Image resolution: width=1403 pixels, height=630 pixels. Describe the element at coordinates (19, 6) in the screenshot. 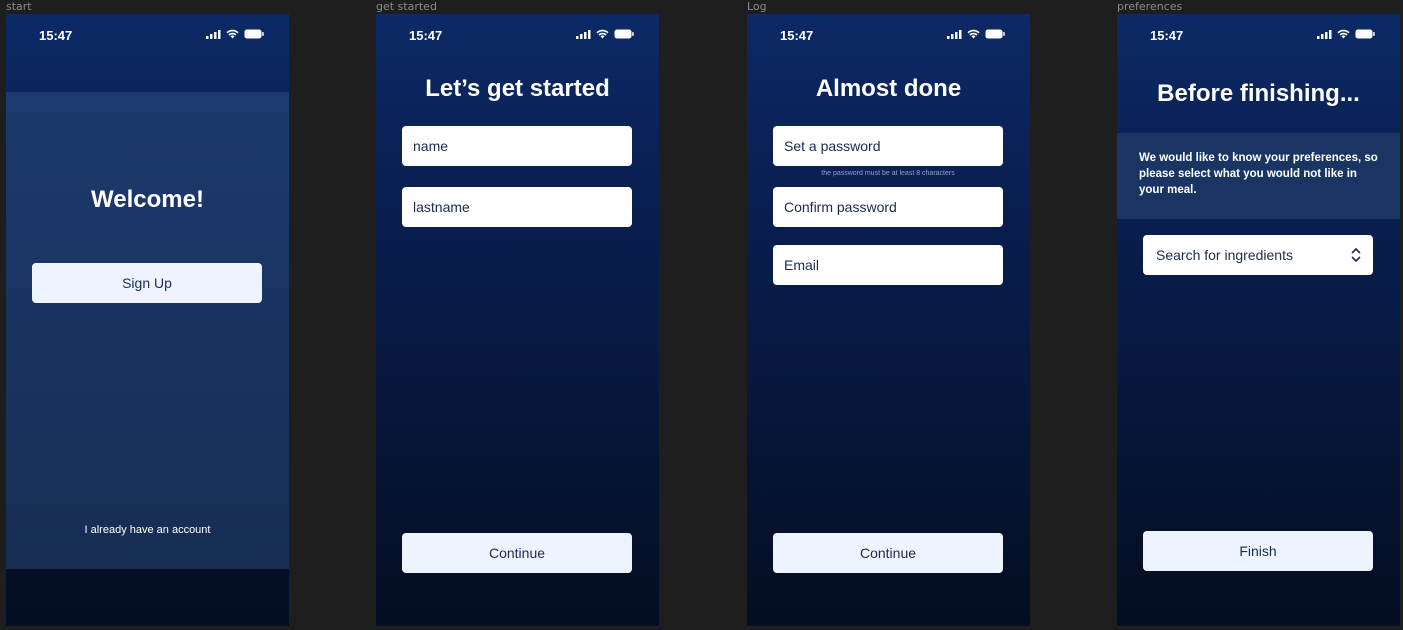

I see `frame-label-start: start` at that location.